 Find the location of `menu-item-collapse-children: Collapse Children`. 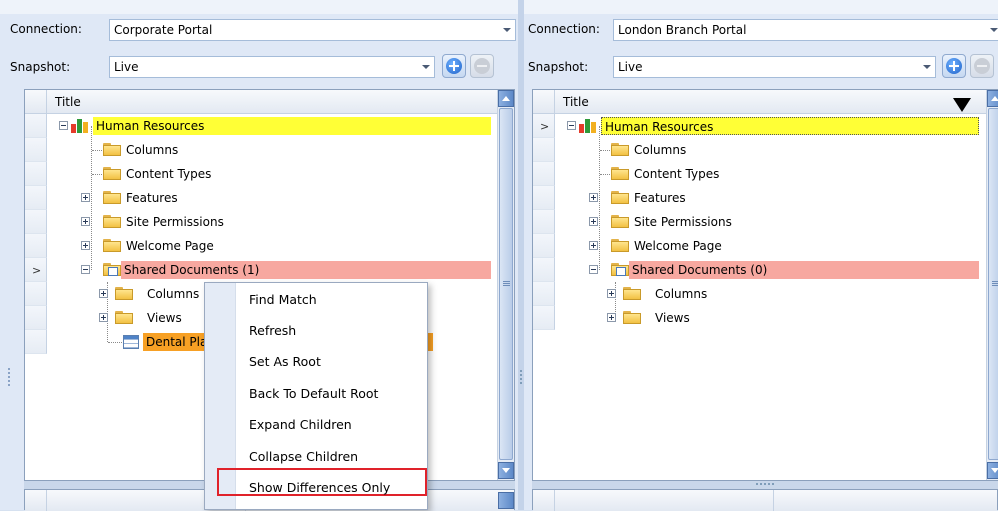

menu-item-collapse-children: Collapse Children is located at coordinates (303, 456).